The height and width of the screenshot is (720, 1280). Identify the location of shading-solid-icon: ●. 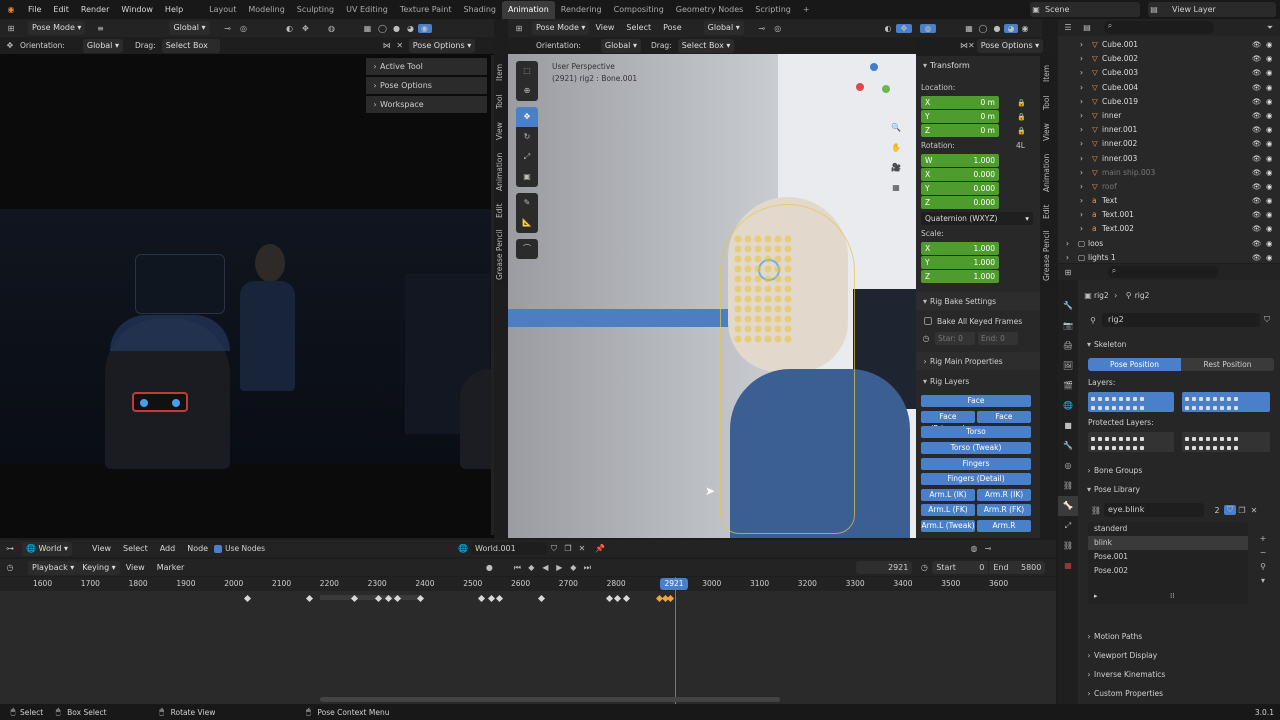
(397, 28).